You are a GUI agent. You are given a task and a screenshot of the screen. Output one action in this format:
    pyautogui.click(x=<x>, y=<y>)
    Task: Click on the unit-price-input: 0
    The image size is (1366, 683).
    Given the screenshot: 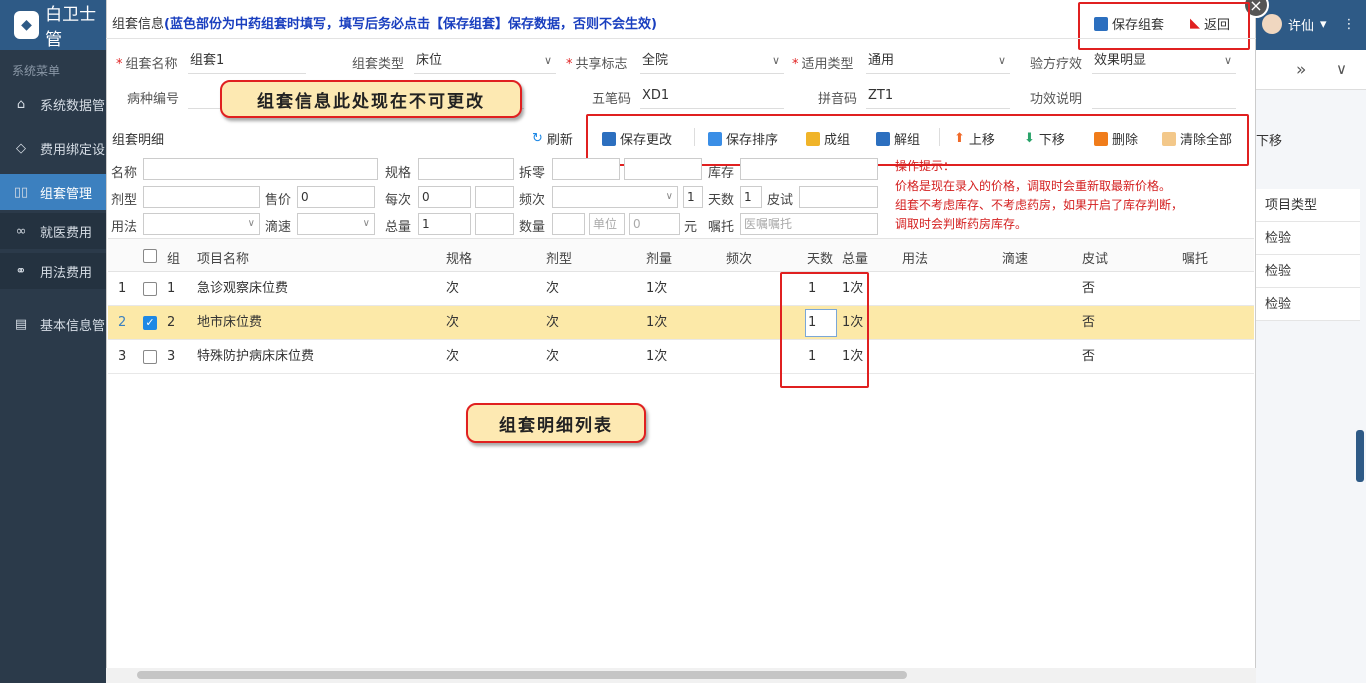 What is the action you would take?
    pyautogui.click(x=654, y=224)
    